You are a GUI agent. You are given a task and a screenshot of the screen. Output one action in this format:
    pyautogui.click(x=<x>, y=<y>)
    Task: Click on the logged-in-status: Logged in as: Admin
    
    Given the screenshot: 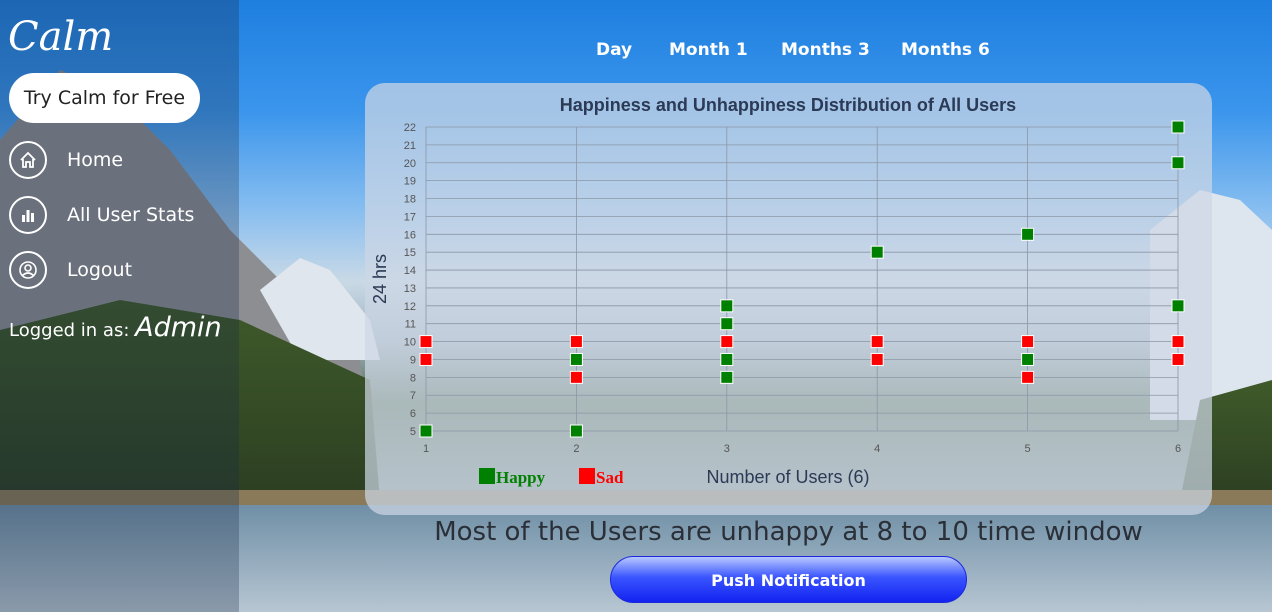 What is the action you would take?
    pyautogui.click(x=115, y=327)
    